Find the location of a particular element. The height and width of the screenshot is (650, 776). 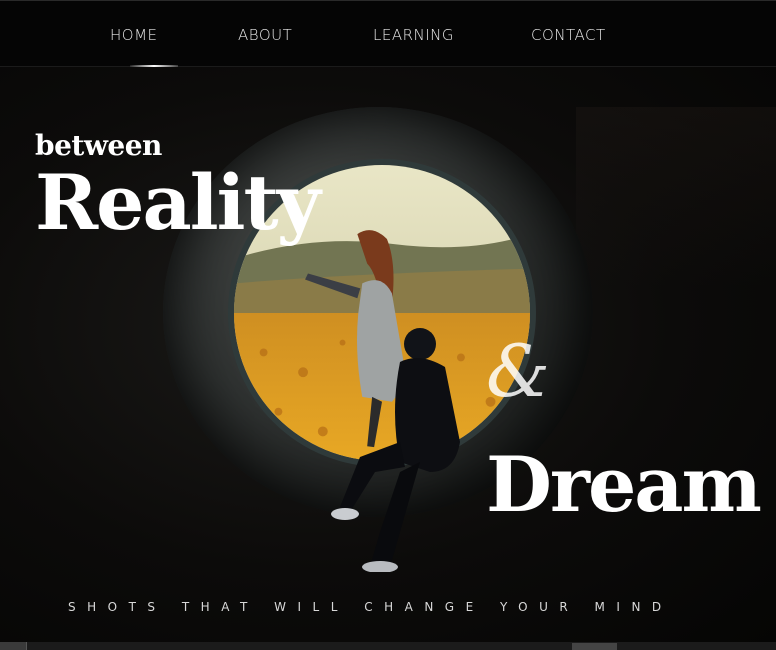

top-navigation: HOME ABOUT LEARNING CONTACT is located at coordinates (388, 34).